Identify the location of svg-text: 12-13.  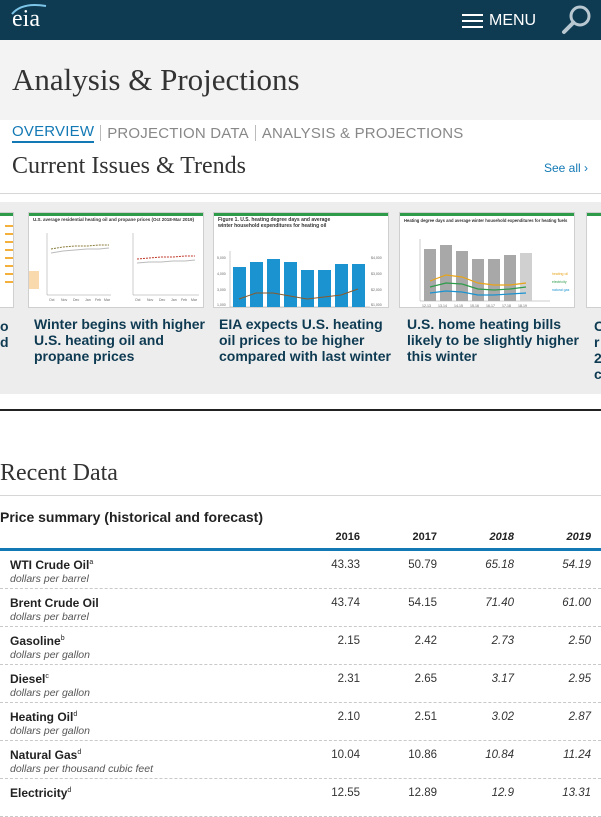
(426, 306).